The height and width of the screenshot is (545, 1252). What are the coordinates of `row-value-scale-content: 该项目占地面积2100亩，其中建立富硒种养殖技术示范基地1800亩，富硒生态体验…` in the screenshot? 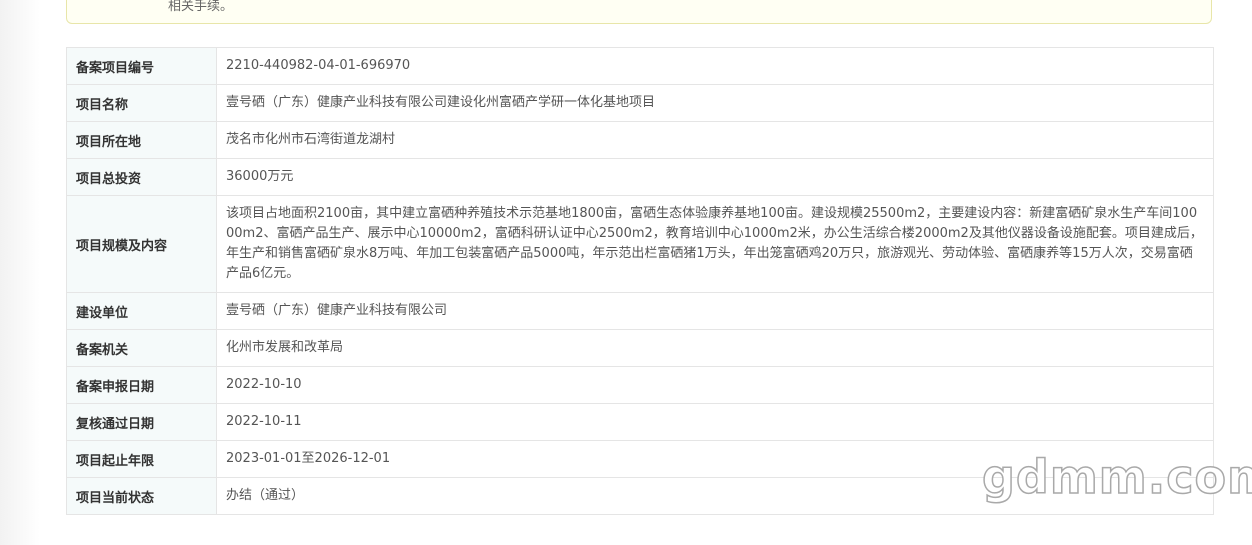 It's located at (715, 244).